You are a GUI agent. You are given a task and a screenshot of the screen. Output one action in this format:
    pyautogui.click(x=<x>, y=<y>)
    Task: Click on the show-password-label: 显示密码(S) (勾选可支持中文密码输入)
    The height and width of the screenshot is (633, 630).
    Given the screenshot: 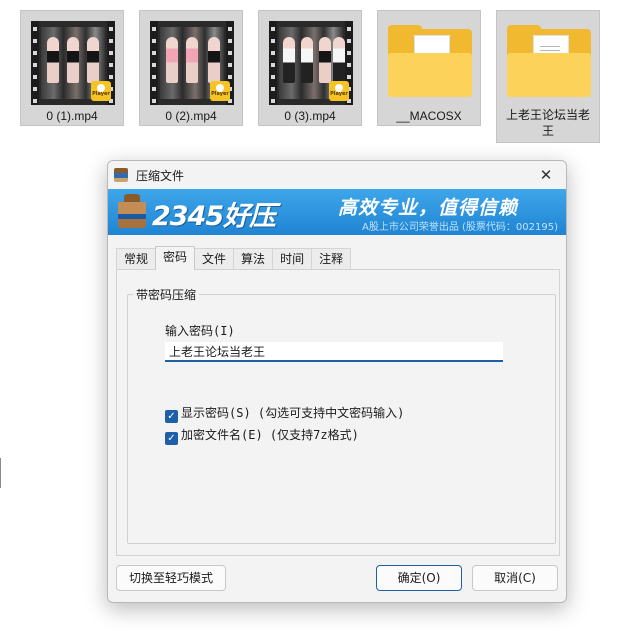 What is the action you would take?
    pyautogui.click(x=293, y=413)
    